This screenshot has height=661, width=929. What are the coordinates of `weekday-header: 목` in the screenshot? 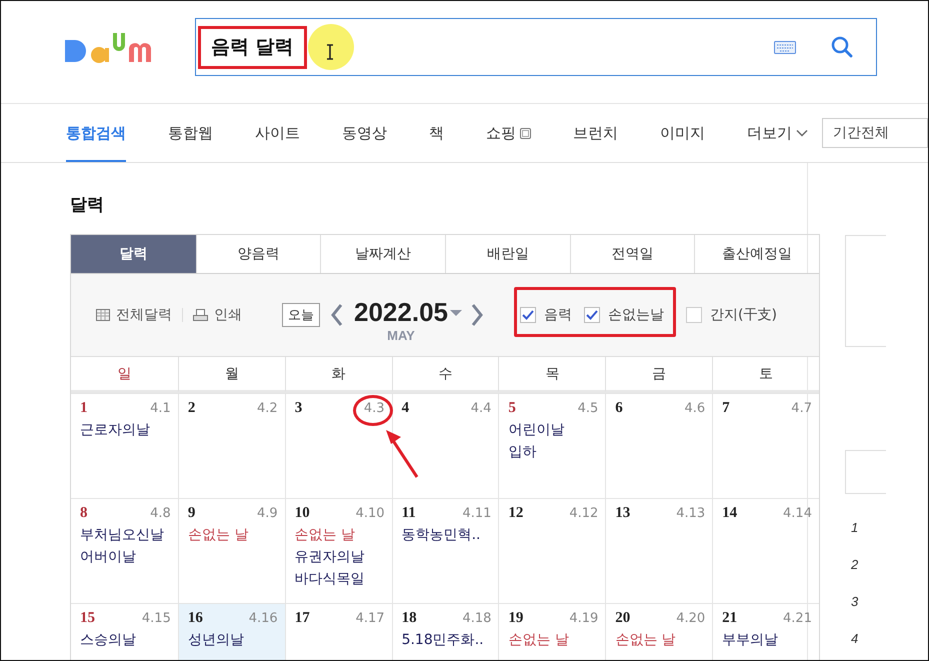 It's located at (552, 375).